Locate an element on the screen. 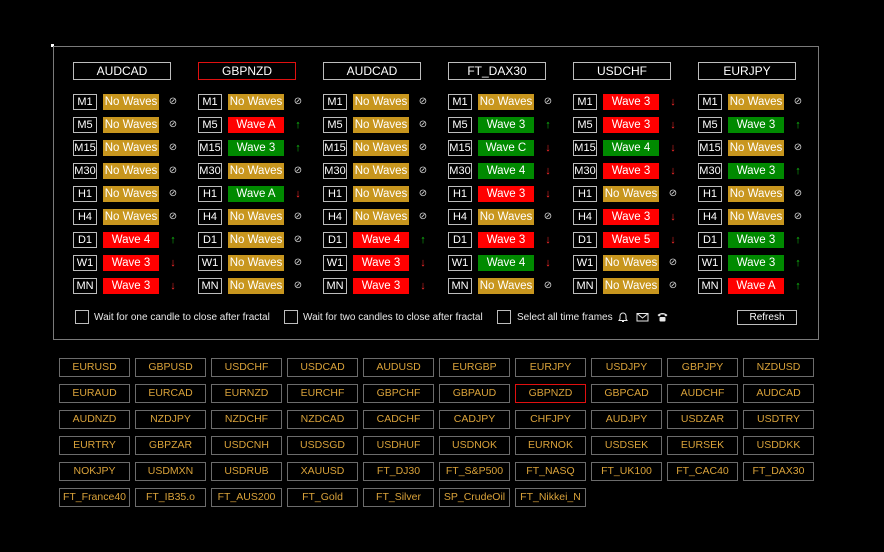 This screenshot has width=884, height=552. symbol-button: GBPAUD is located at coordinates (474, 393).